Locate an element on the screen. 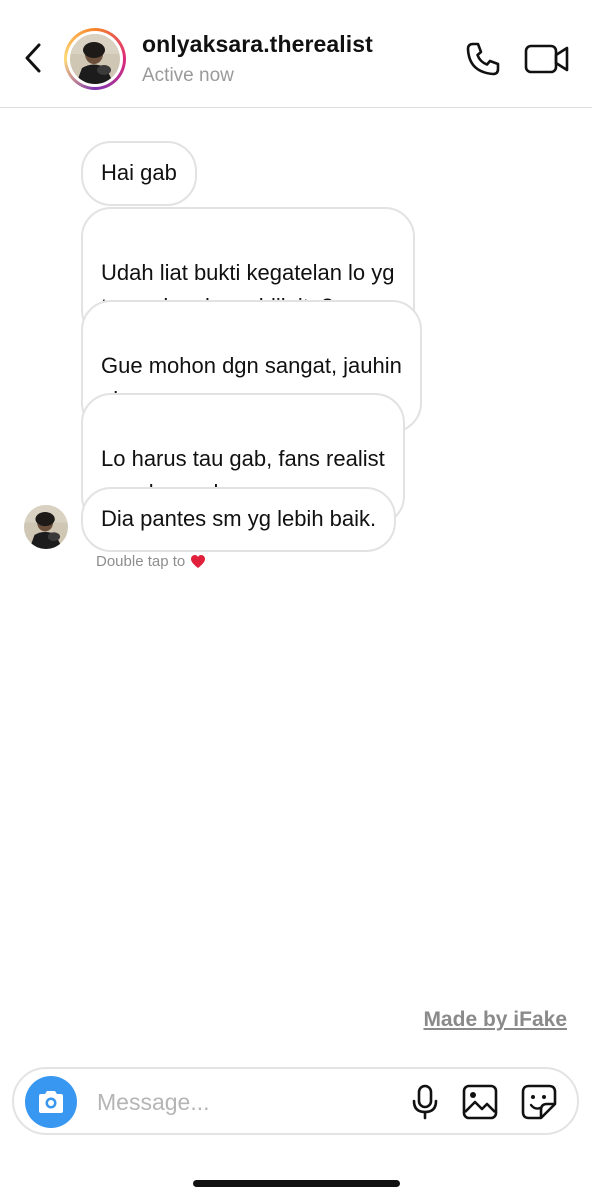 The width and height of the screenshot is (592, 1200). profile-avatar is located at coordinates (95, 59).